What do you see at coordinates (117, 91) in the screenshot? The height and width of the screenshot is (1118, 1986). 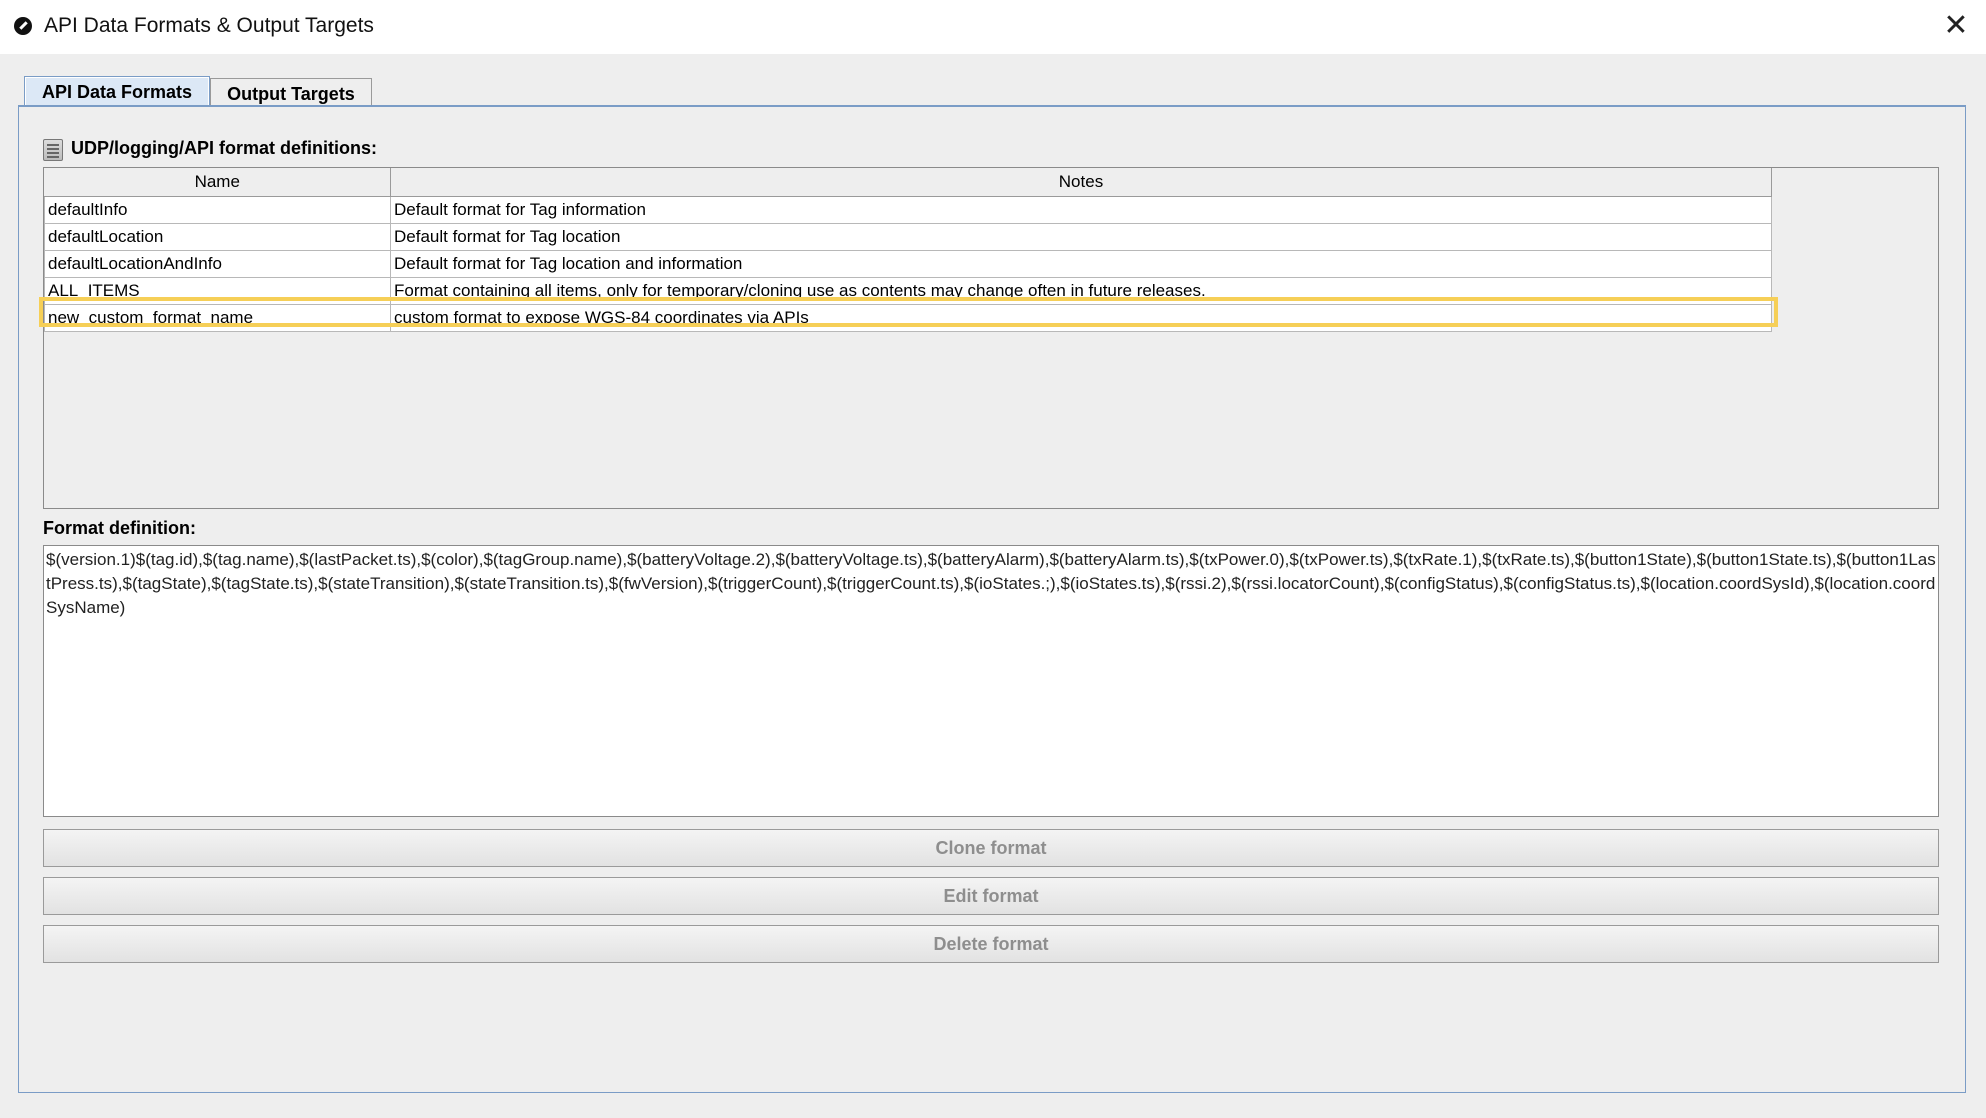 I see `tab-api-data-formats: API Data Formats` at bounding box center [117, 91].